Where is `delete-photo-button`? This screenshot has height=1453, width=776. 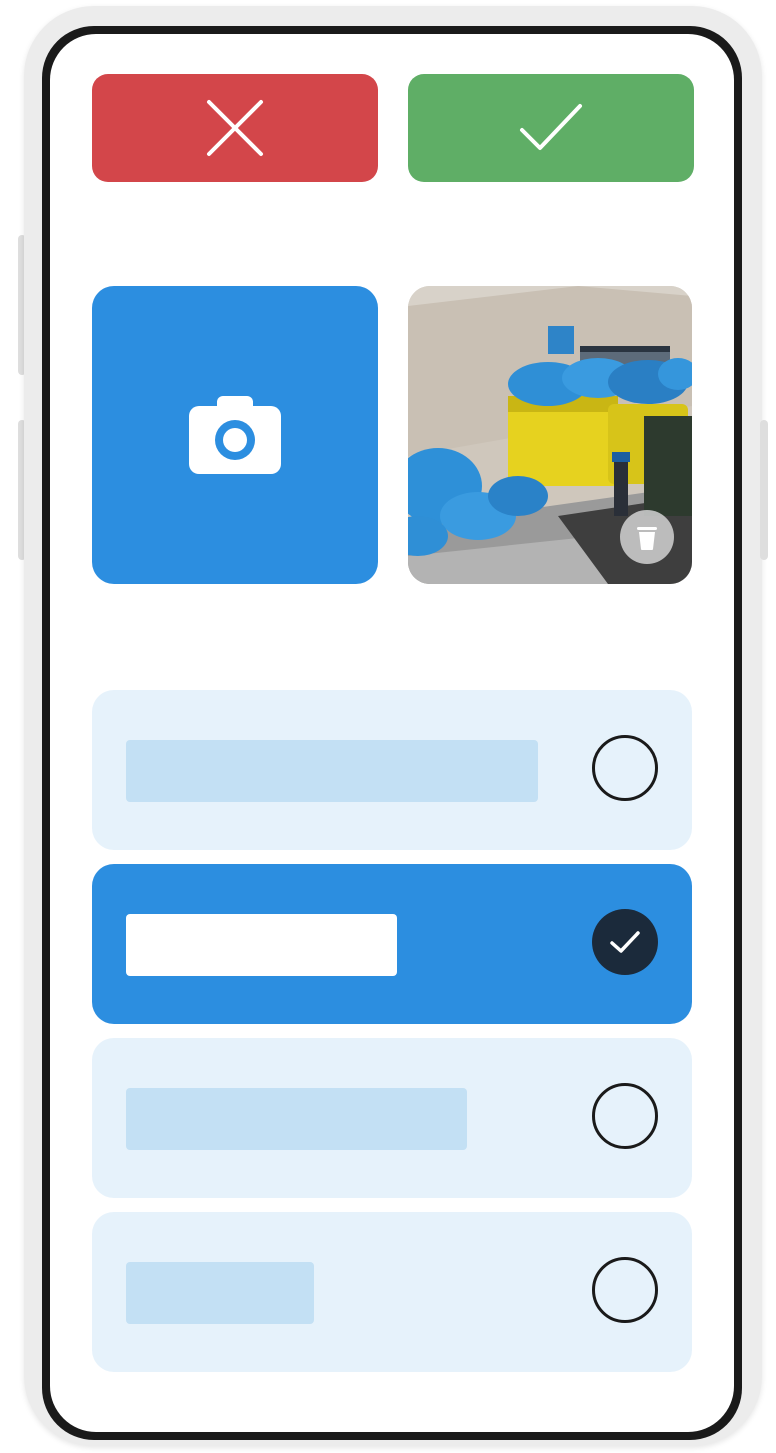
delete-photo-button is located at coordinates (647, 537).